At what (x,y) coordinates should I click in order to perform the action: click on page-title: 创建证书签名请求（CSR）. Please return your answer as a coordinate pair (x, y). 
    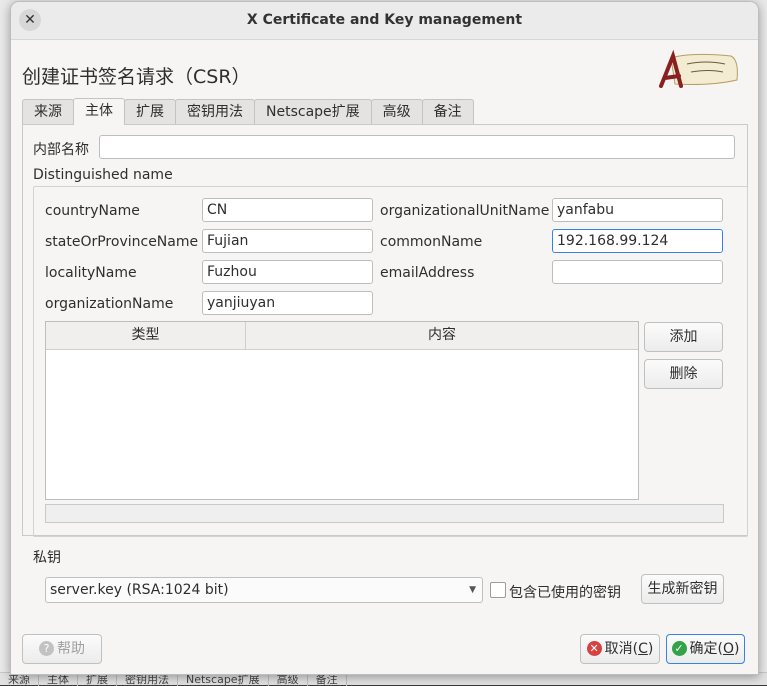
    Looking at the image, I should click on (136, 77).